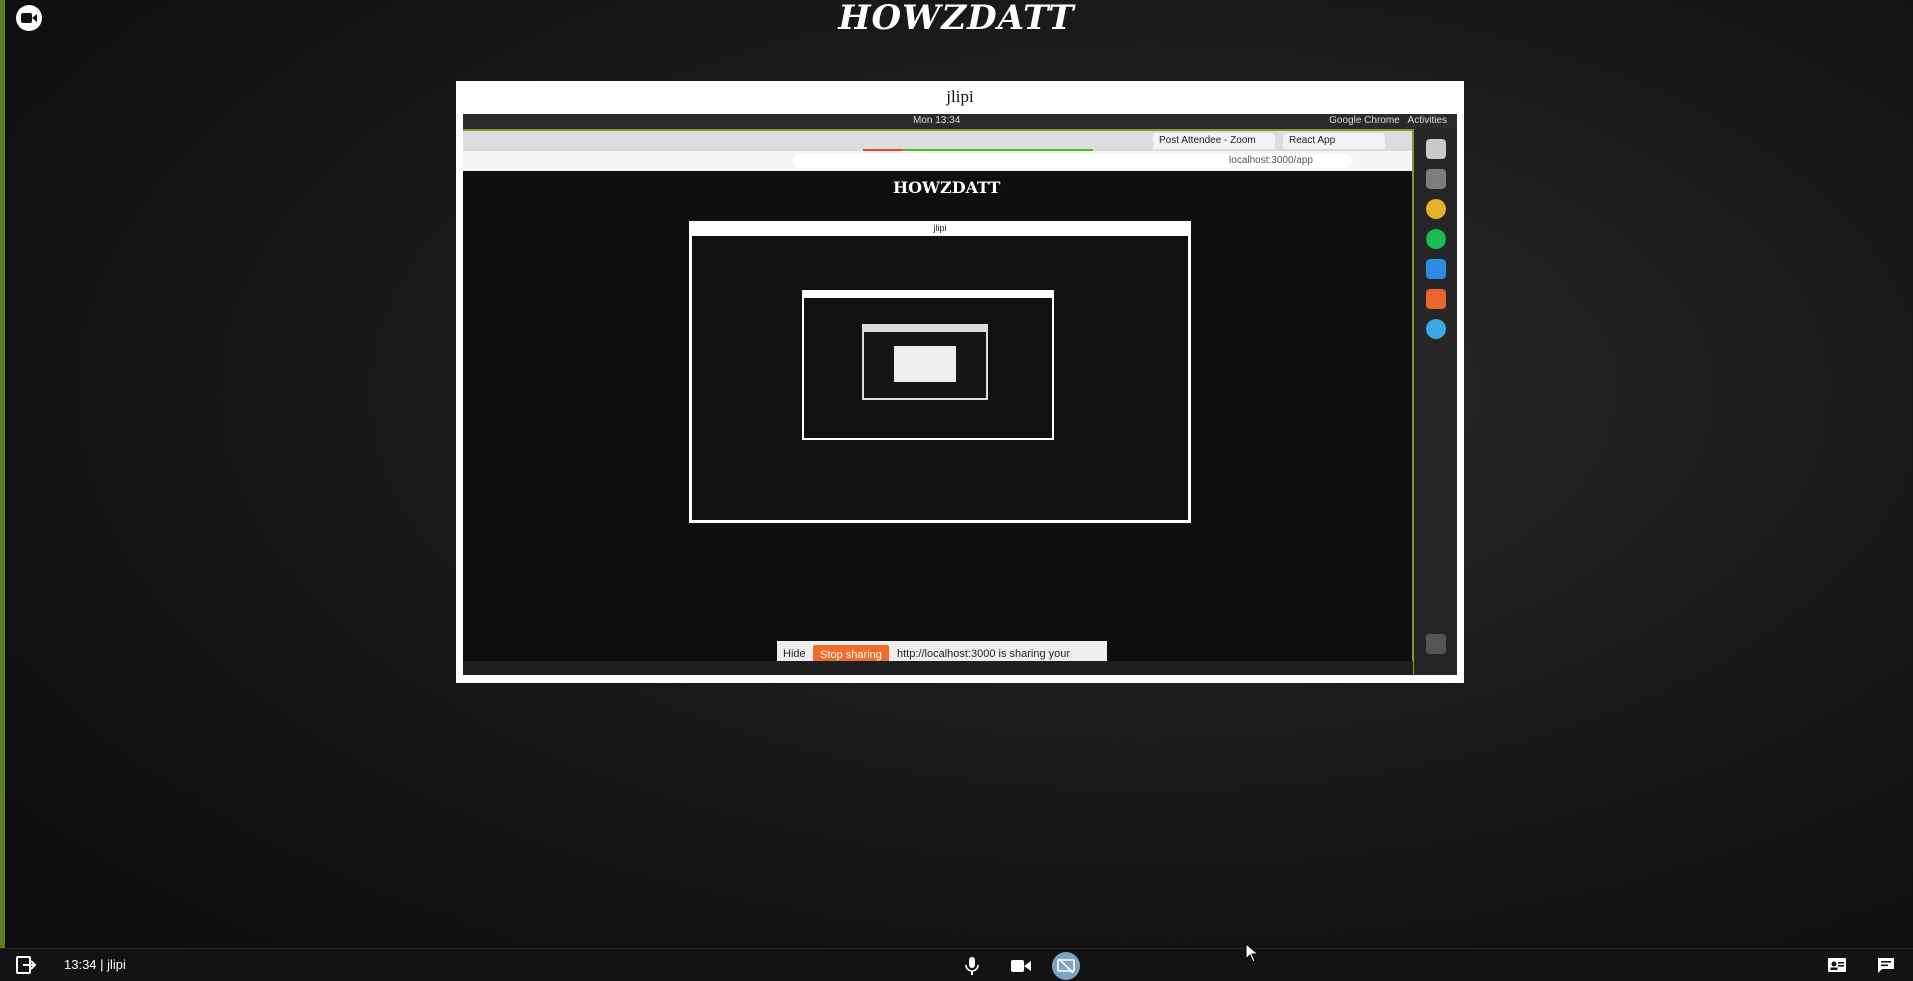  I want to click on nested-screen, so click(940, 378).